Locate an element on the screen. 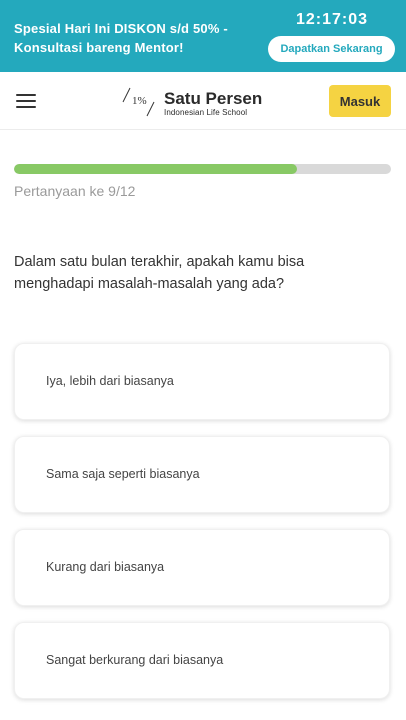  answer-option-4: Sangat berkurang dari biasanya is located at coordinates (202, 660).